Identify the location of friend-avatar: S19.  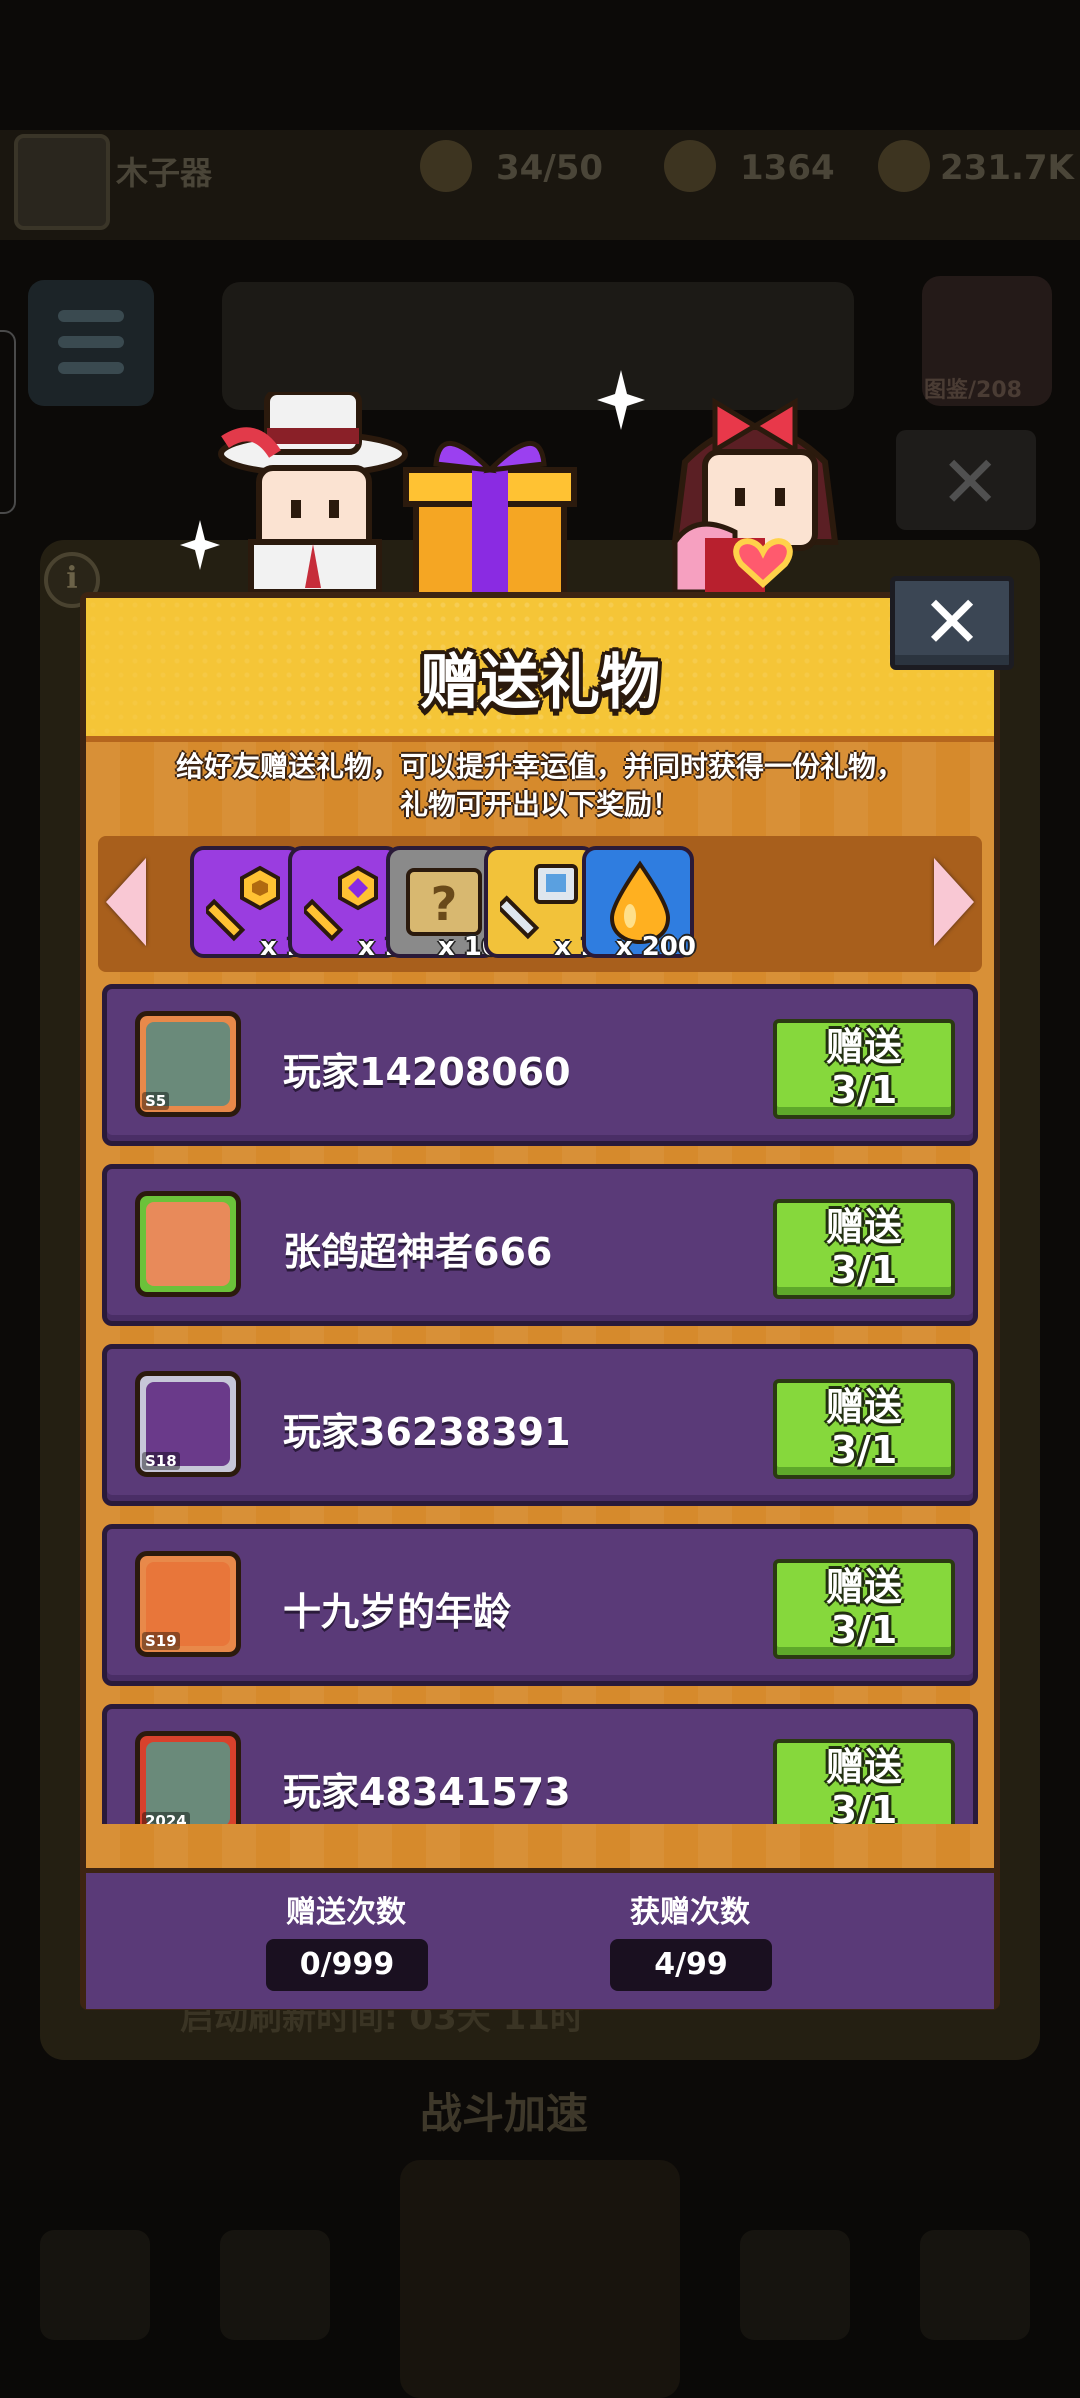
(188, 1604).